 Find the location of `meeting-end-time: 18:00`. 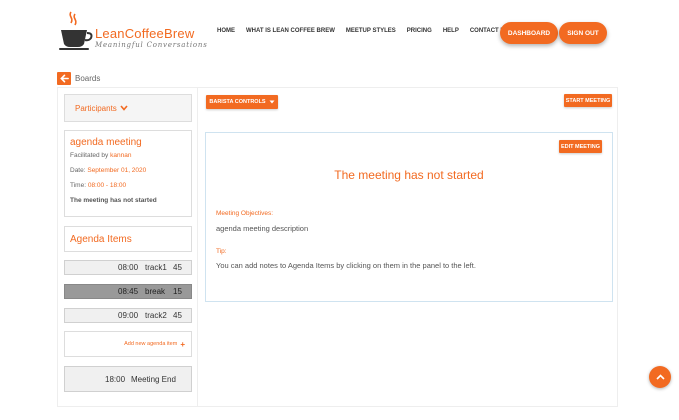

meeting-end-time: 18:00 is located at coordinates (115, 379).